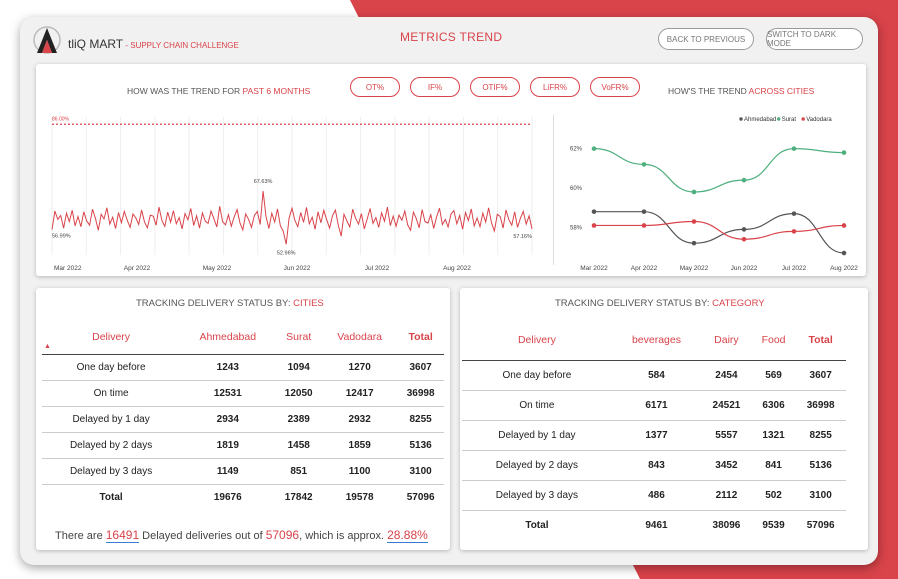  What do you see at coordinates (243, 367) in the screenshot?
I see `table-row: One day before 1243 1094 1270 3607` at bounding box center [243, 367].